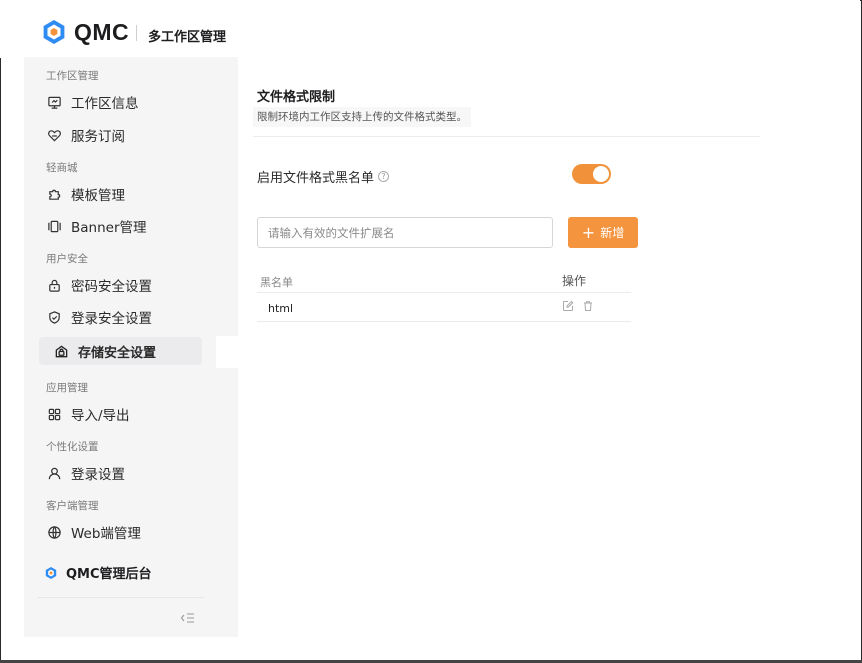  Describe the element at coordinates (54, 135) in the screenshot. I see `heart-icon` at that location.